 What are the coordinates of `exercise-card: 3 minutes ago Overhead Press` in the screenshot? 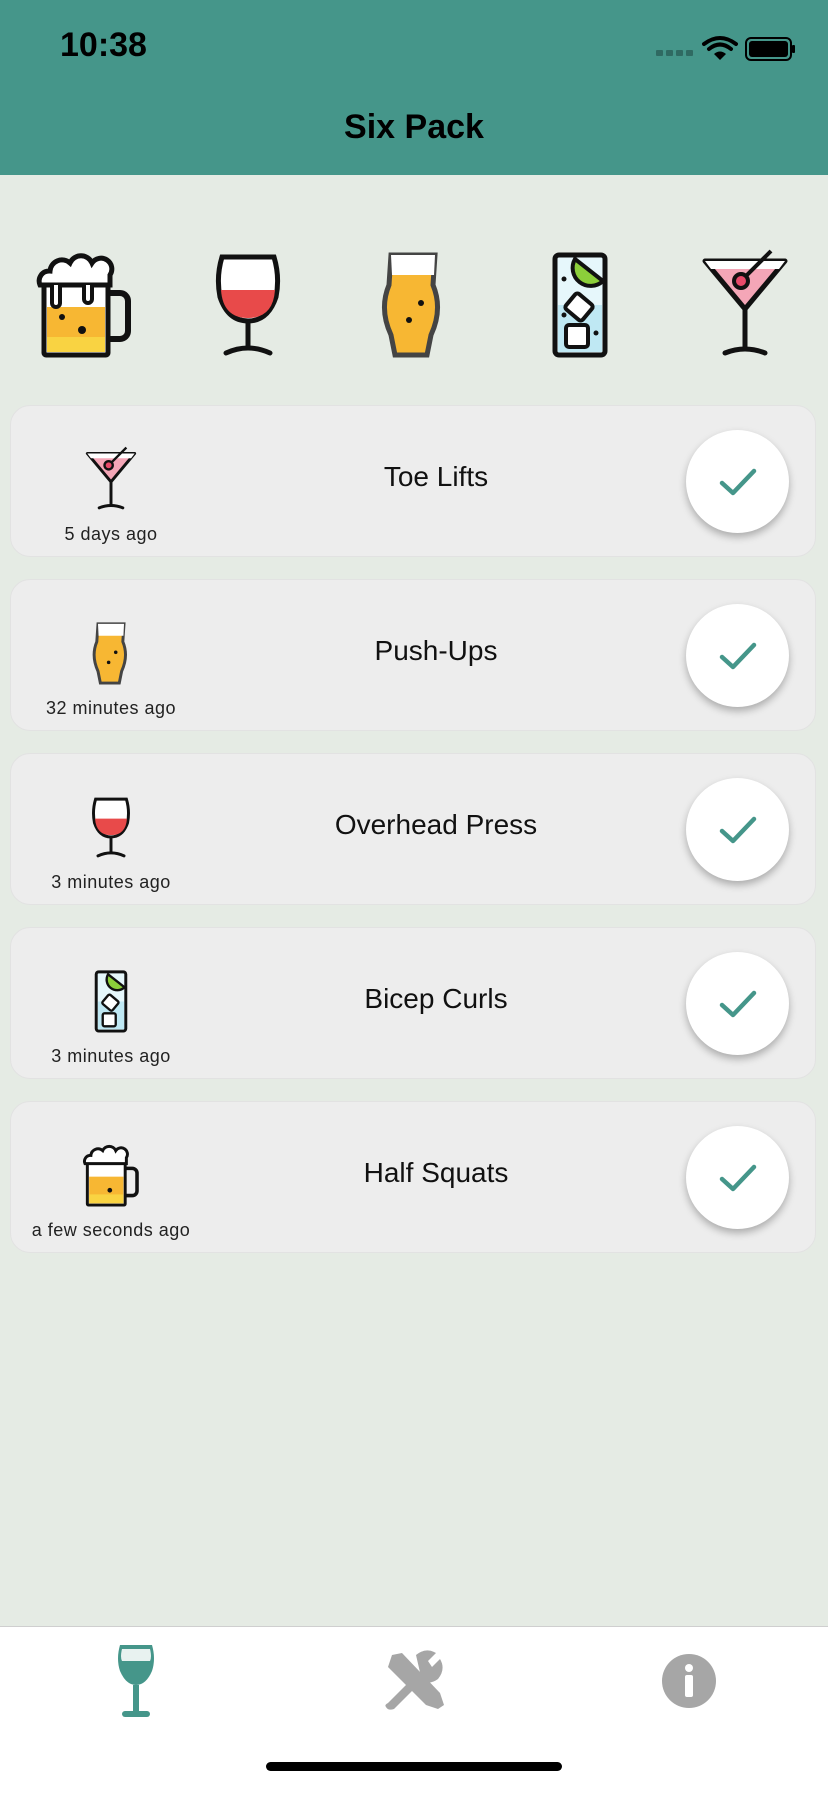 It's located at (413, 829).